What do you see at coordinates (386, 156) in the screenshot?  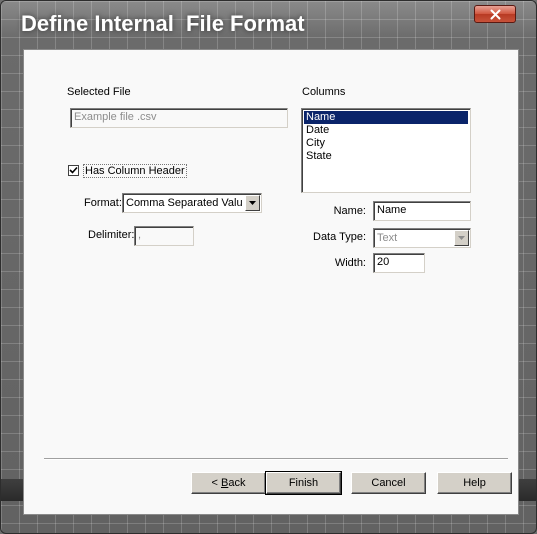 I see `list-item: State` at bounding box center [386, 156].